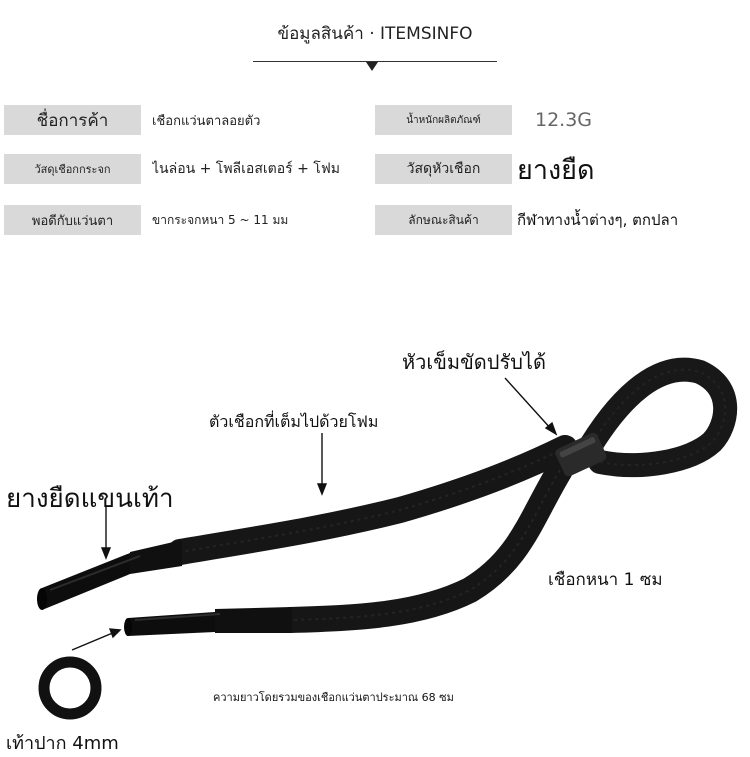  I want to click on buckle-annotation: หัวเข็มขัดปรับได้, so click(474, 362).